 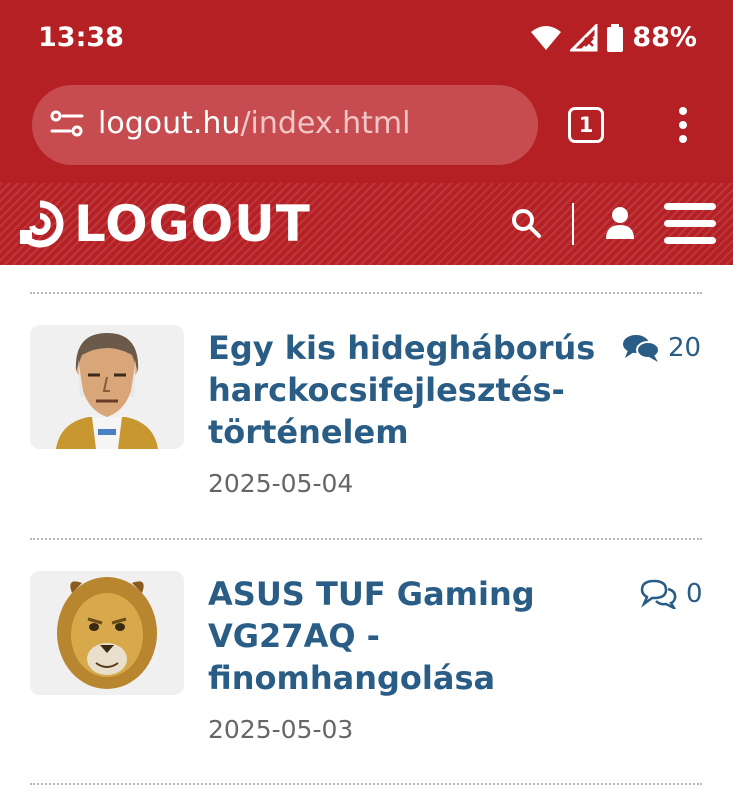 I want to click on comment-count: 0, so click(x=671, y=594).